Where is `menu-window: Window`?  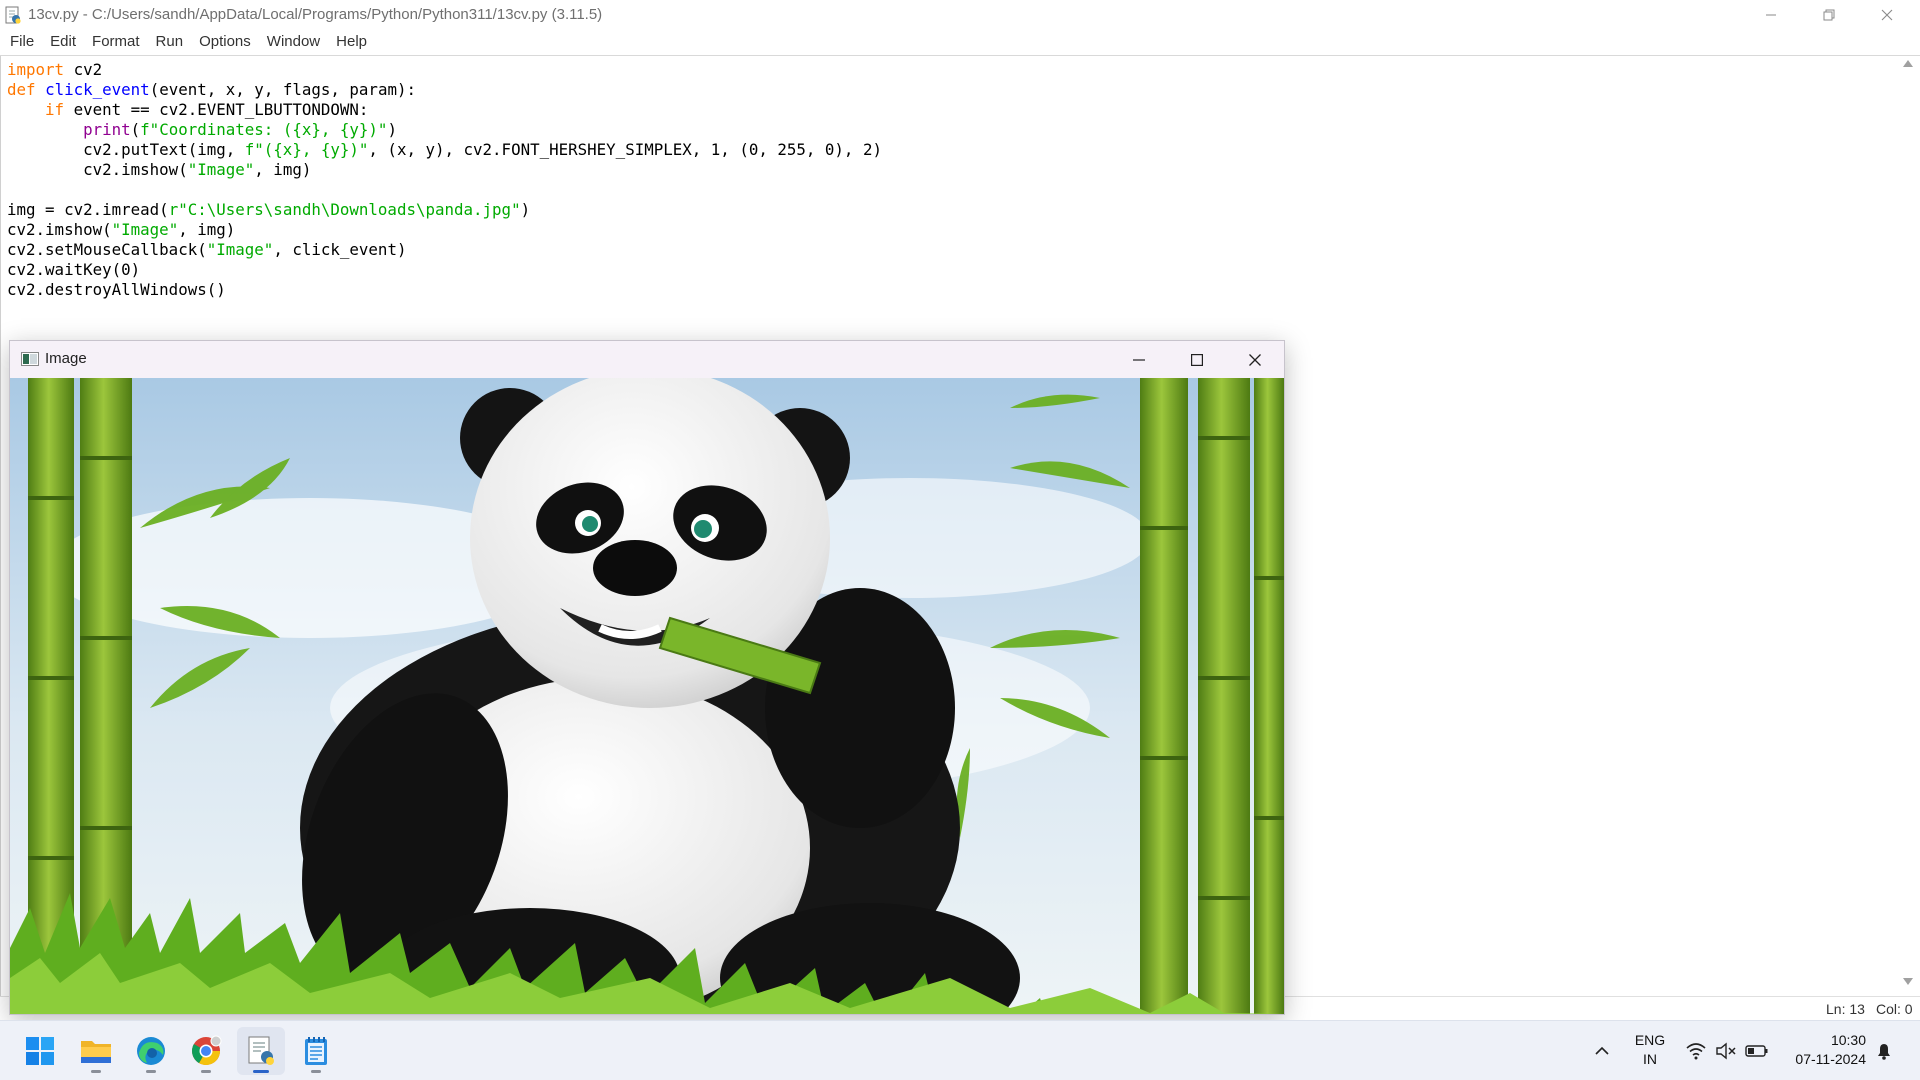
menu-window: Window is located at coordinates (293, 42).